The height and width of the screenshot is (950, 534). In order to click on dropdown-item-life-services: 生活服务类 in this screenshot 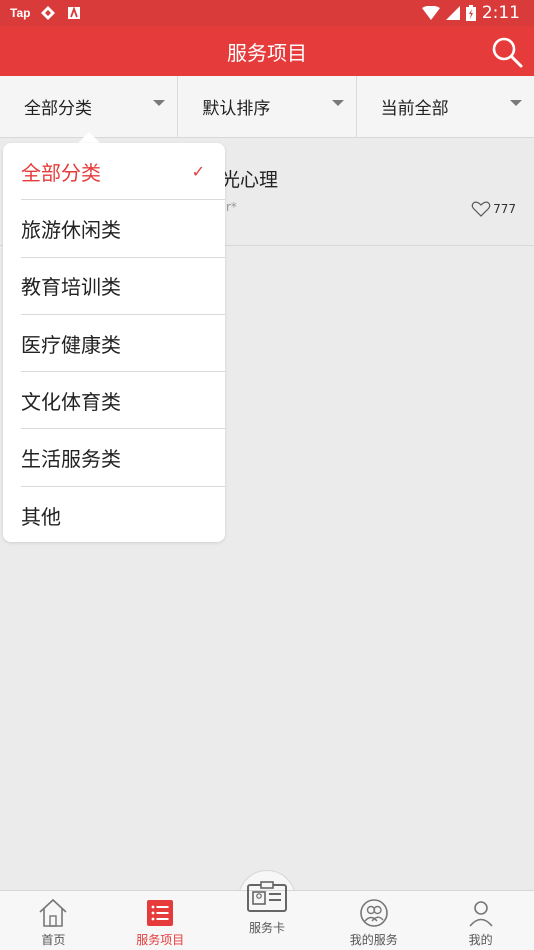, I will do `click(123, 458)`.